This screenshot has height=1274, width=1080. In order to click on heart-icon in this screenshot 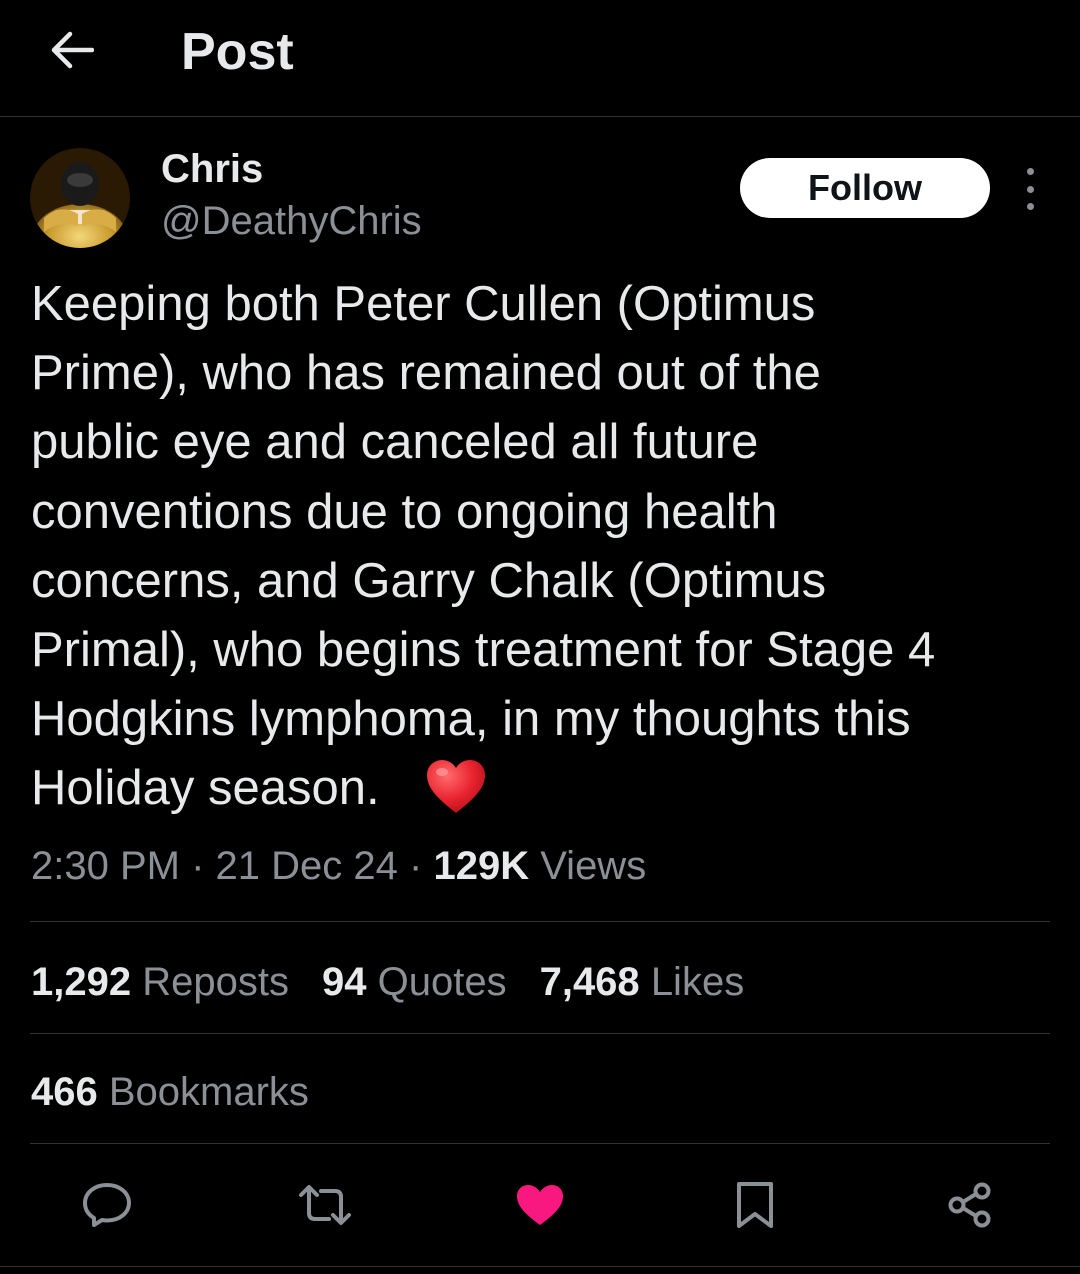, I will do `click(540, 1205)`.